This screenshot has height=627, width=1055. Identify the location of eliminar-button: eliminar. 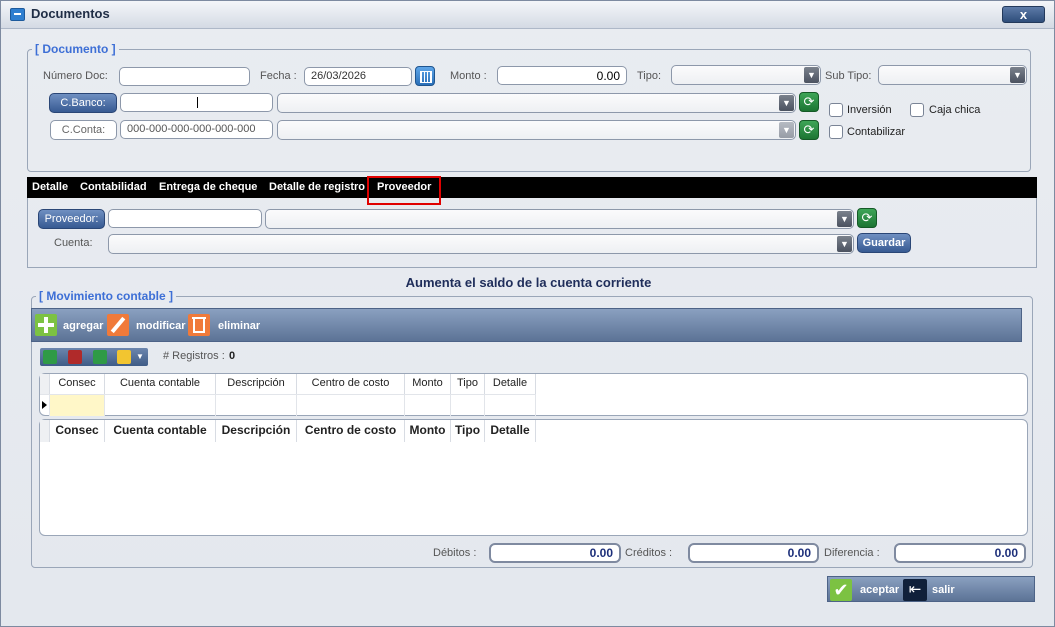
(239, 326).